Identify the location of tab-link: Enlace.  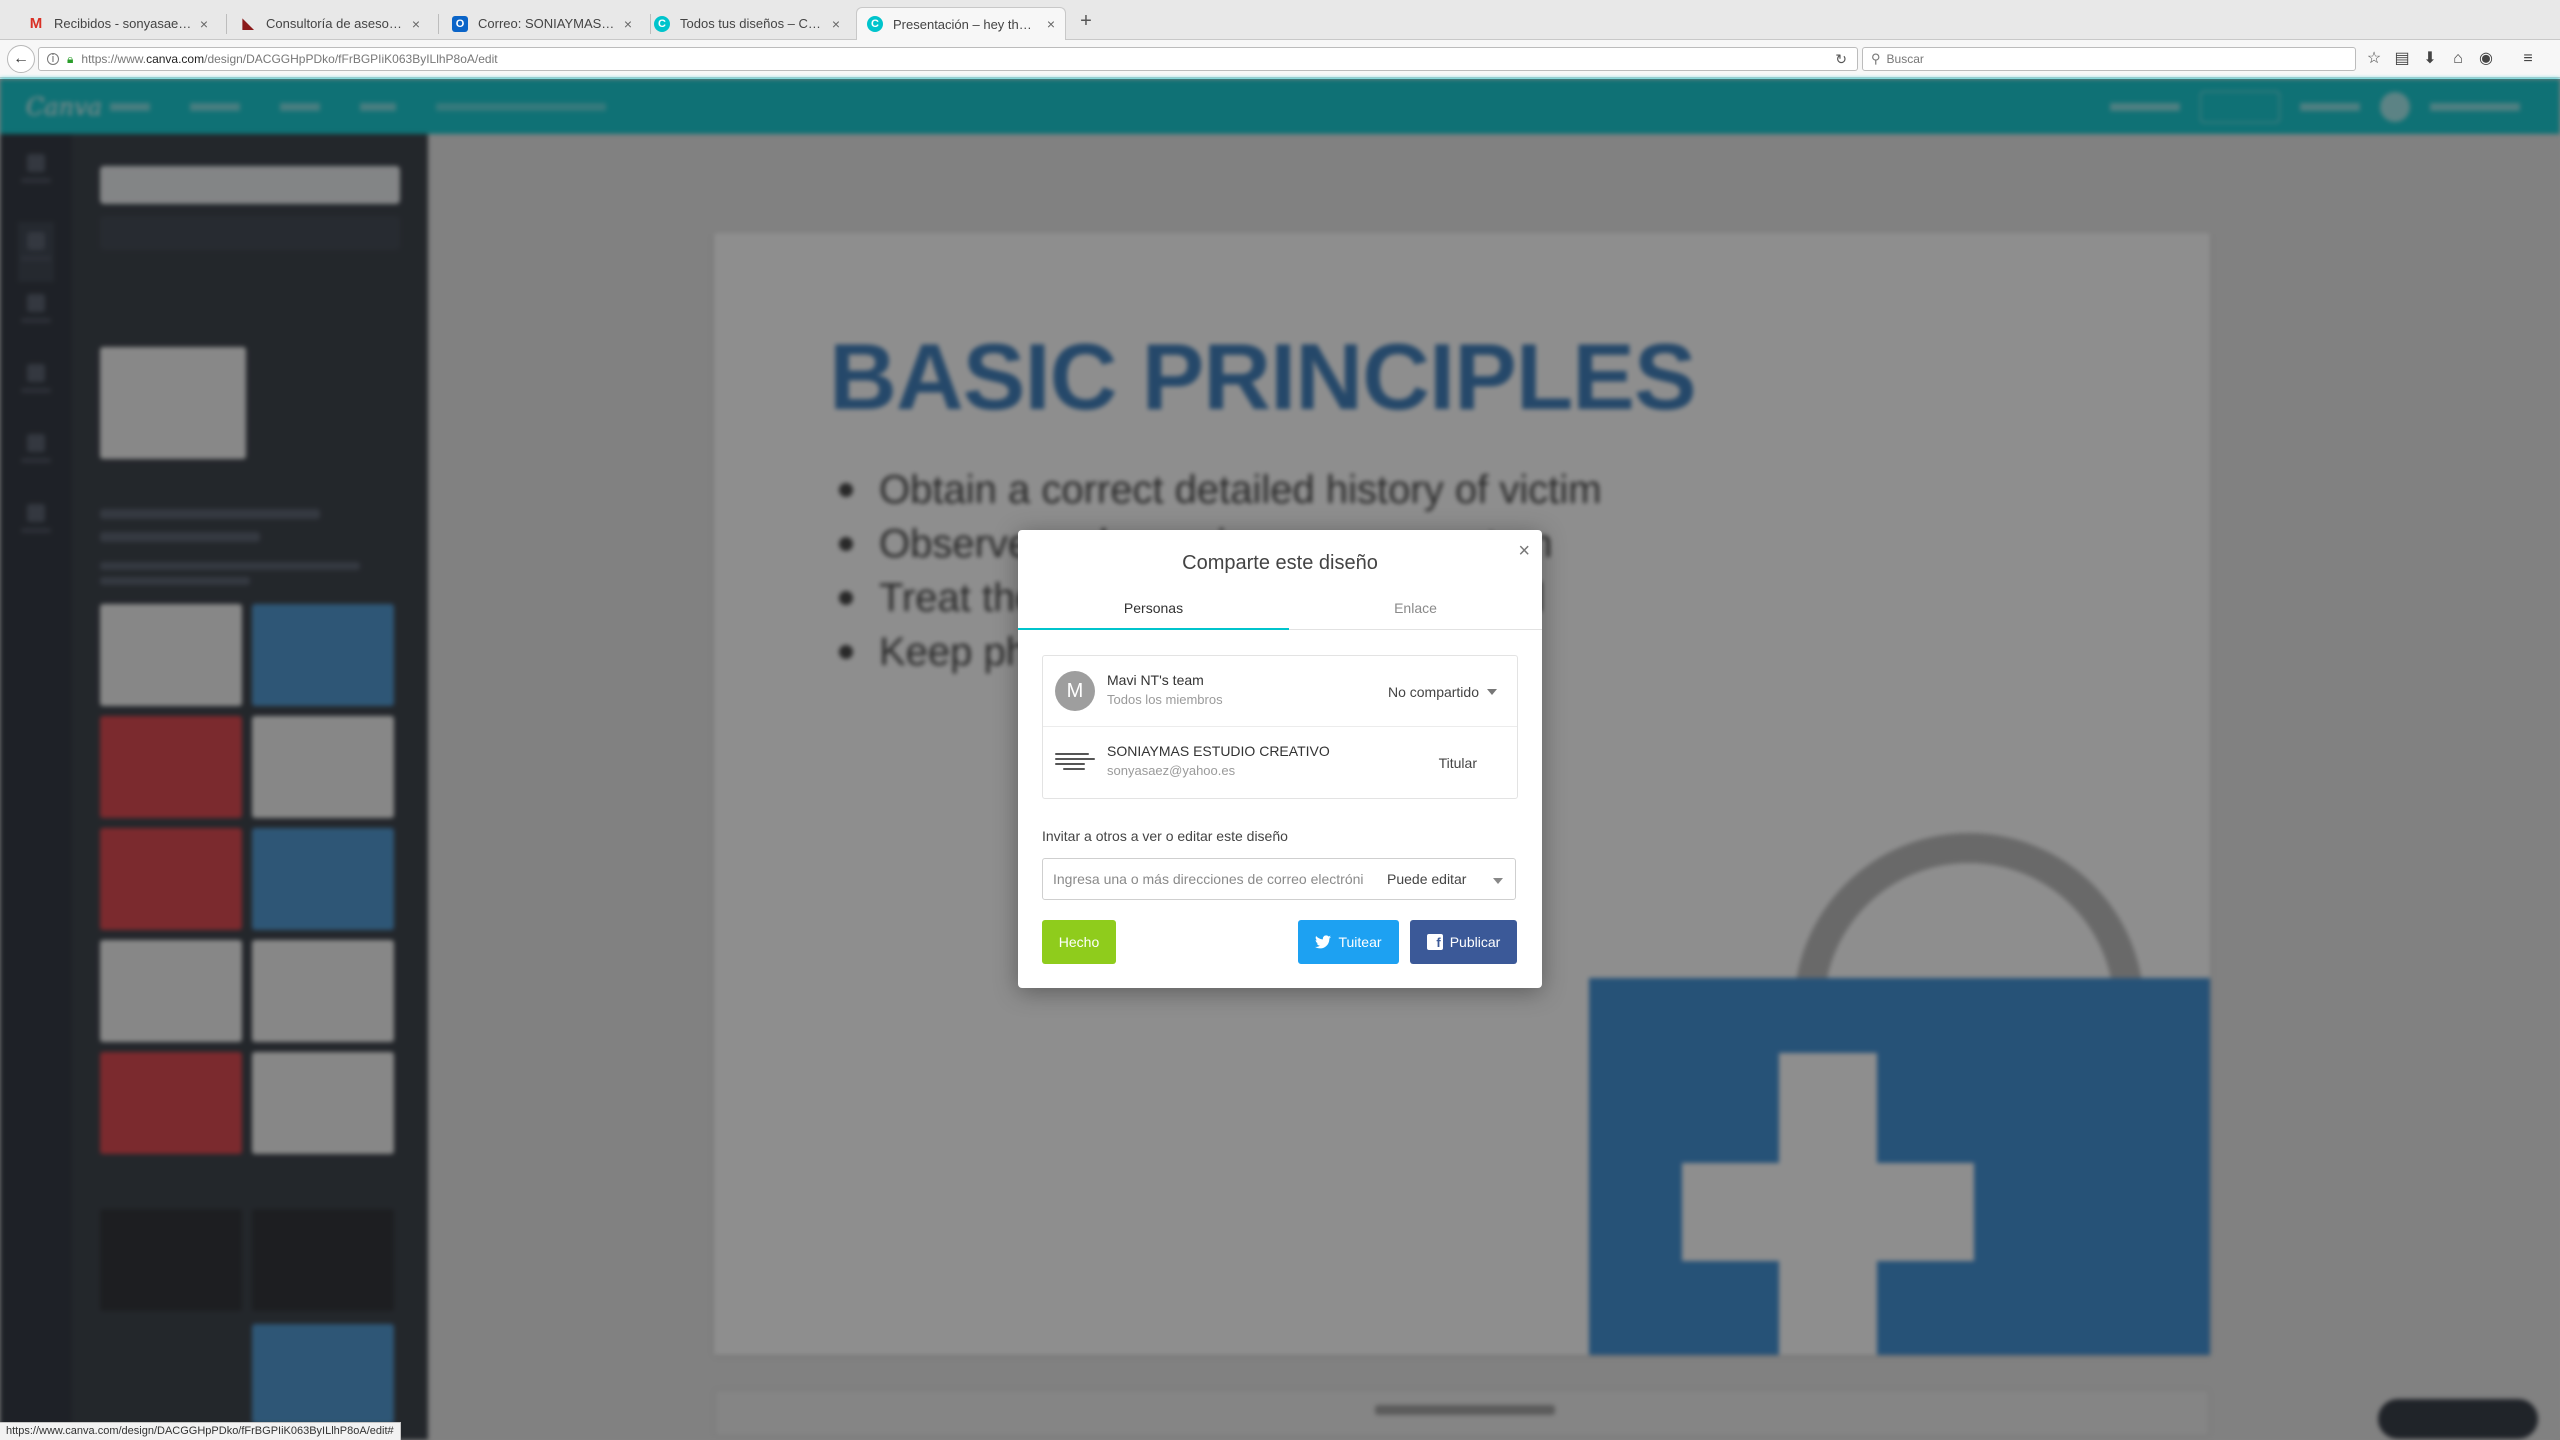
(1415, 613).